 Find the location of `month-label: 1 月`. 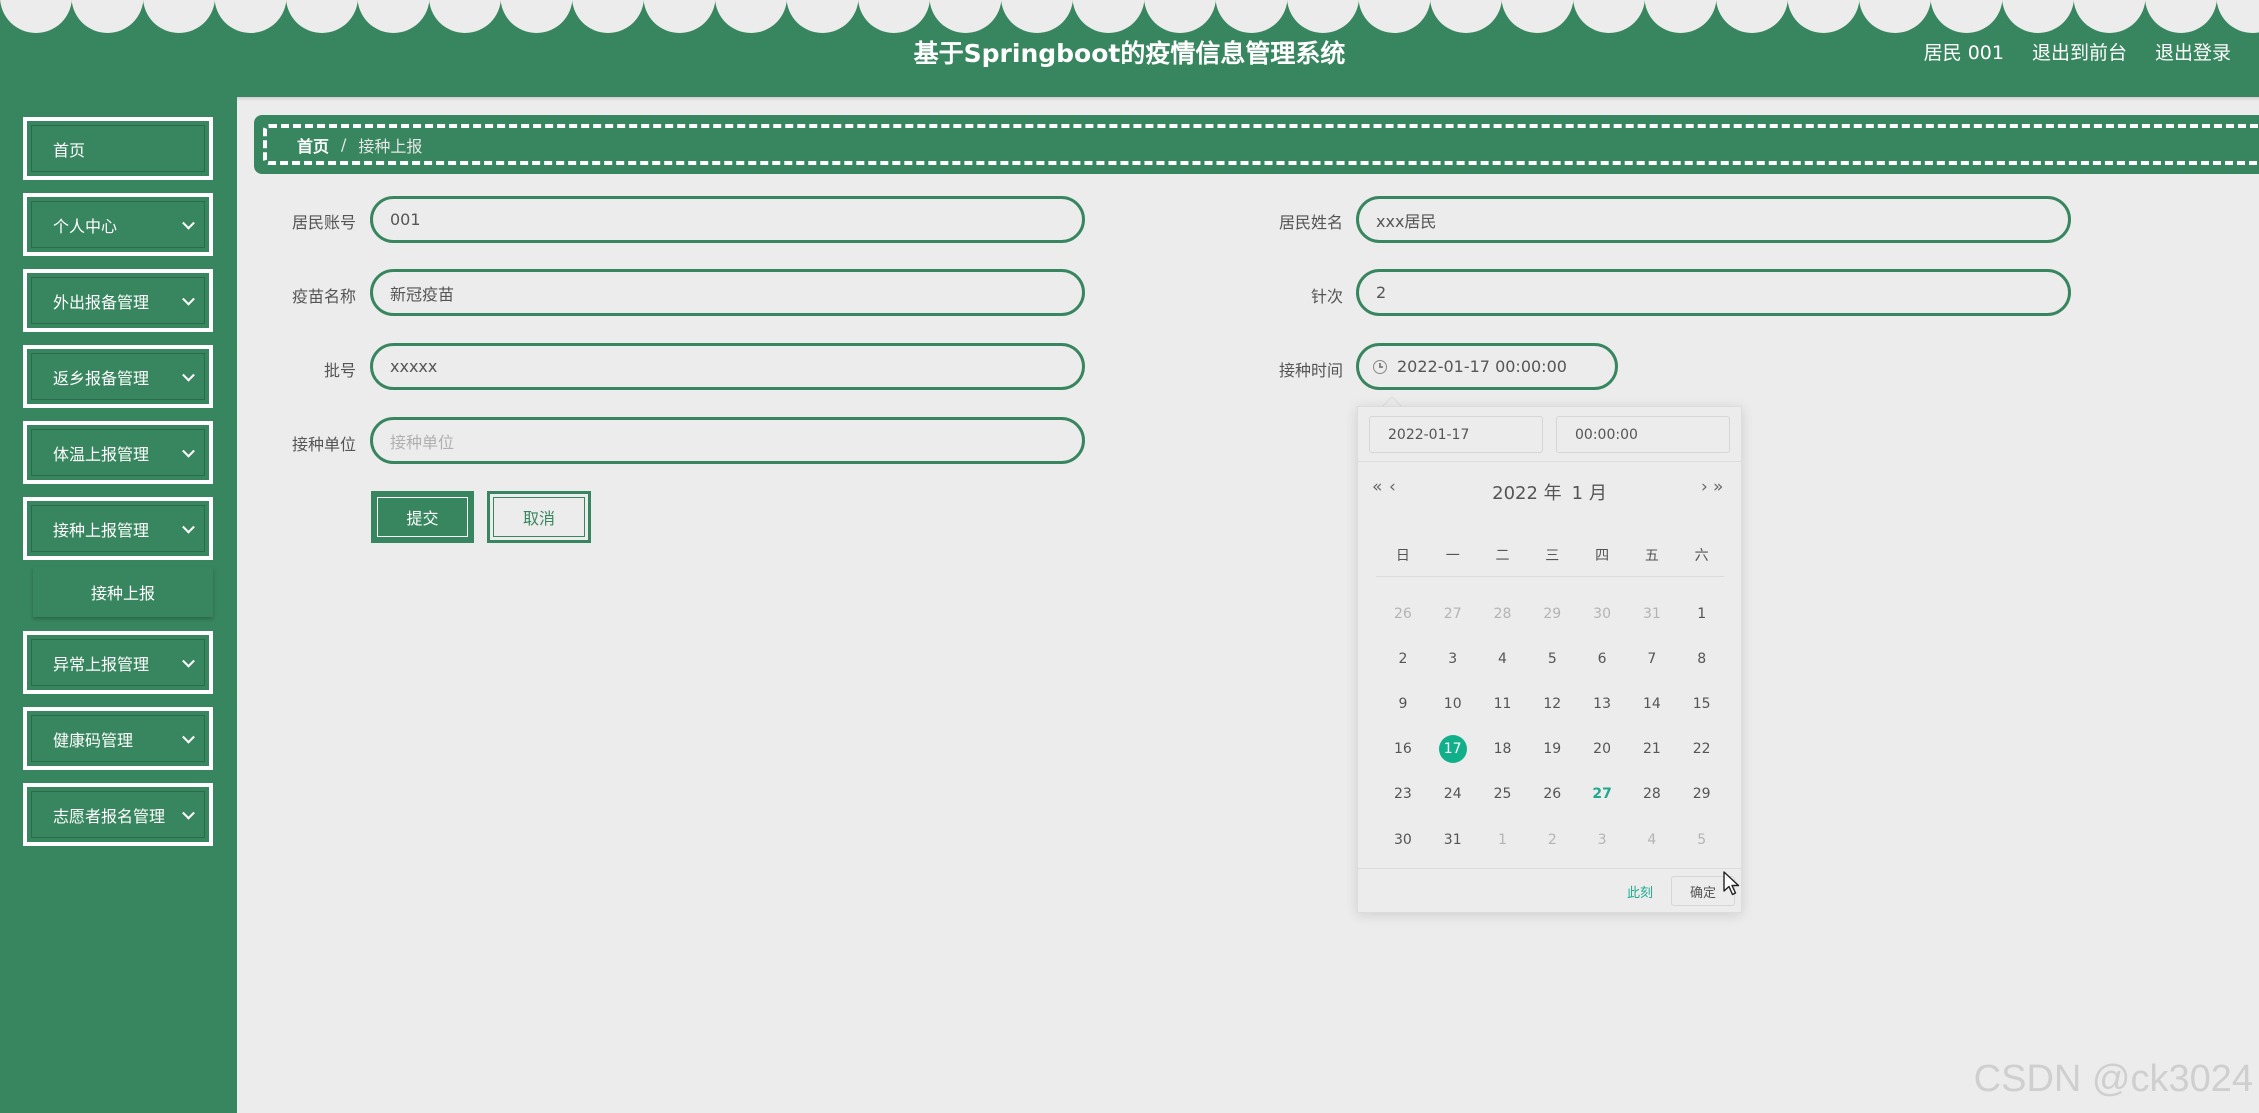

month-label: 1 月 is located at coordinates (1589, 492).